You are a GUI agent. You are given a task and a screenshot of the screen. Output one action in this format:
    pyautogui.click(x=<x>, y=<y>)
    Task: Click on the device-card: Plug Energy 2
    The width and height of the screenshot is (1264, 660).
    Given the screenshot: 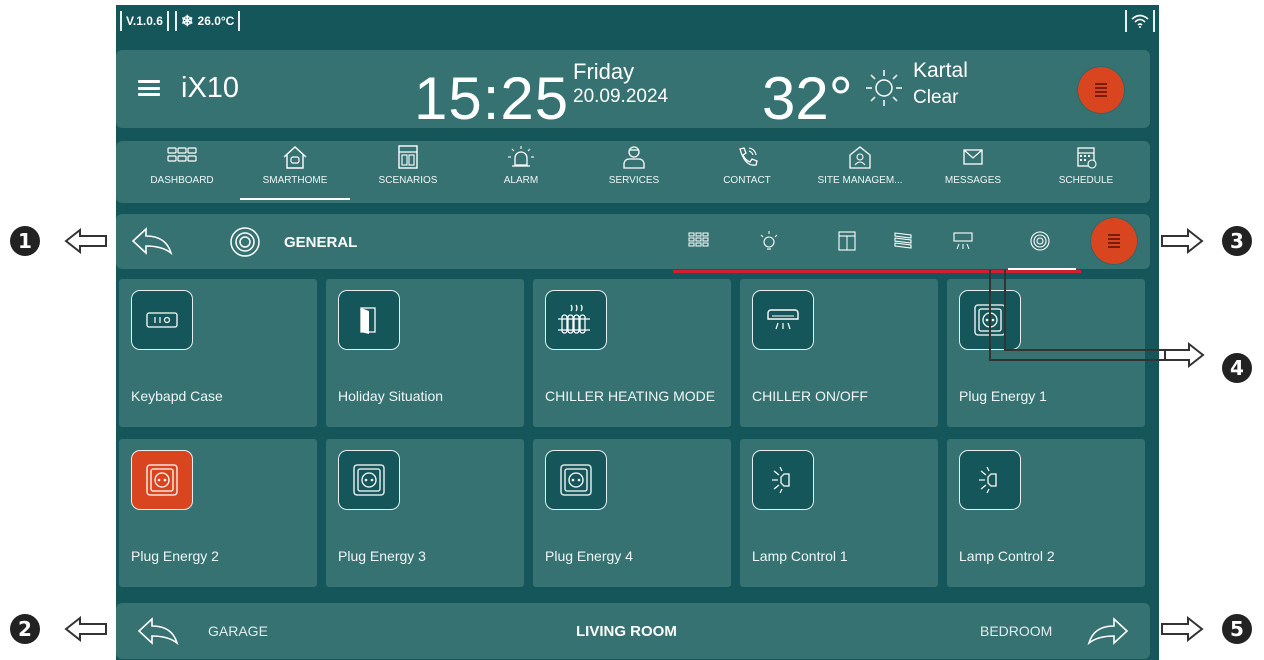 What is the action you would take?
    pyautogui.click(x=218, y=513)
    